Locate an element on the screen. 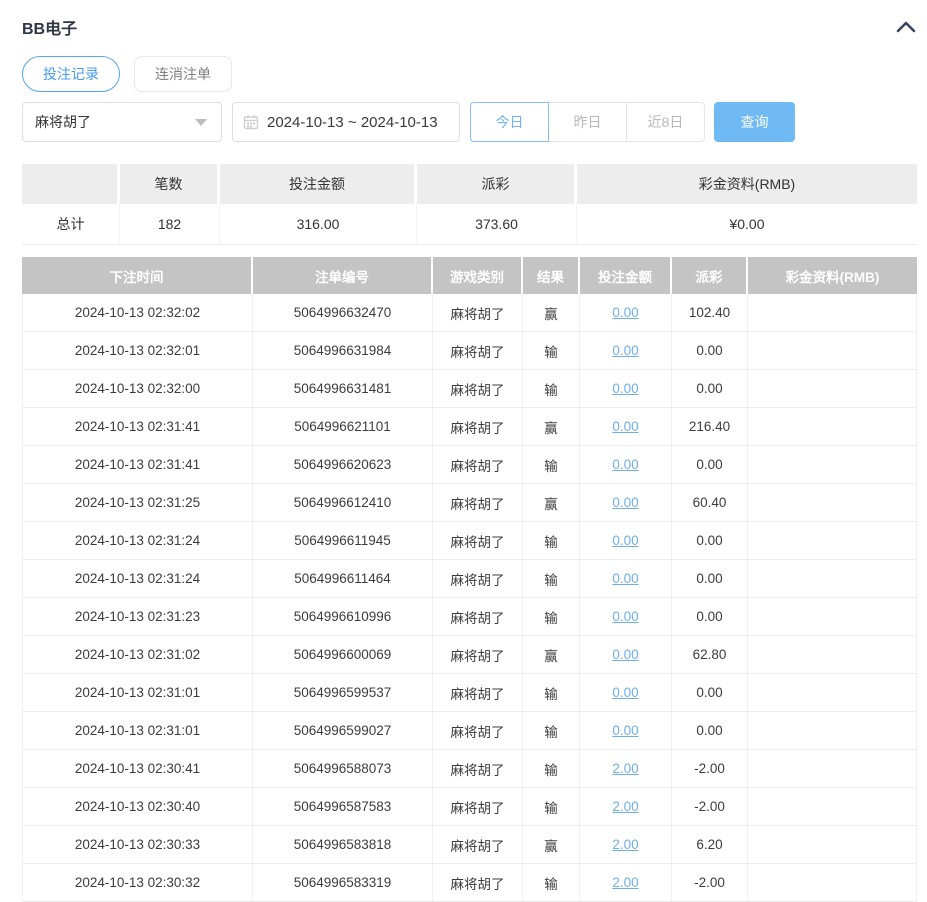 The image size is (927, 902). date-range-picker: 2024-10-13 ~ 2024-10-13 is located at coordinates (346, 122).